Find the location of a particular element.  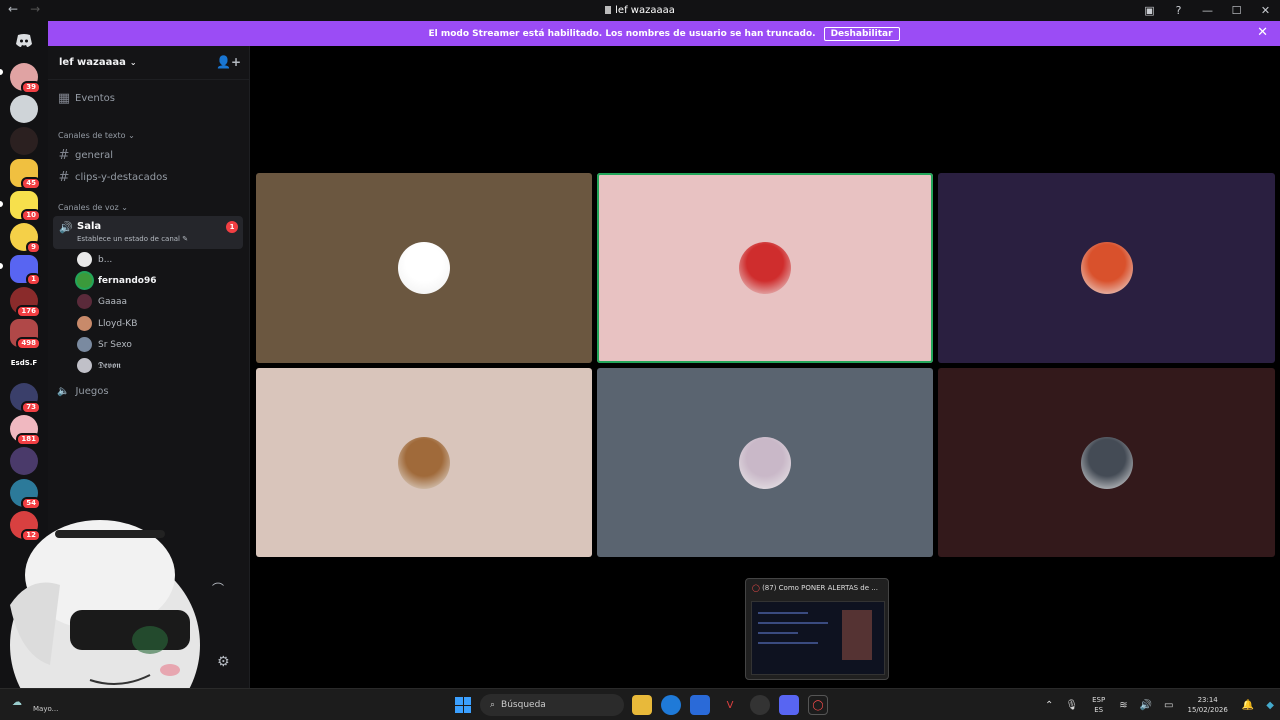

windows-start-icon is located at coordinates (463, 705).